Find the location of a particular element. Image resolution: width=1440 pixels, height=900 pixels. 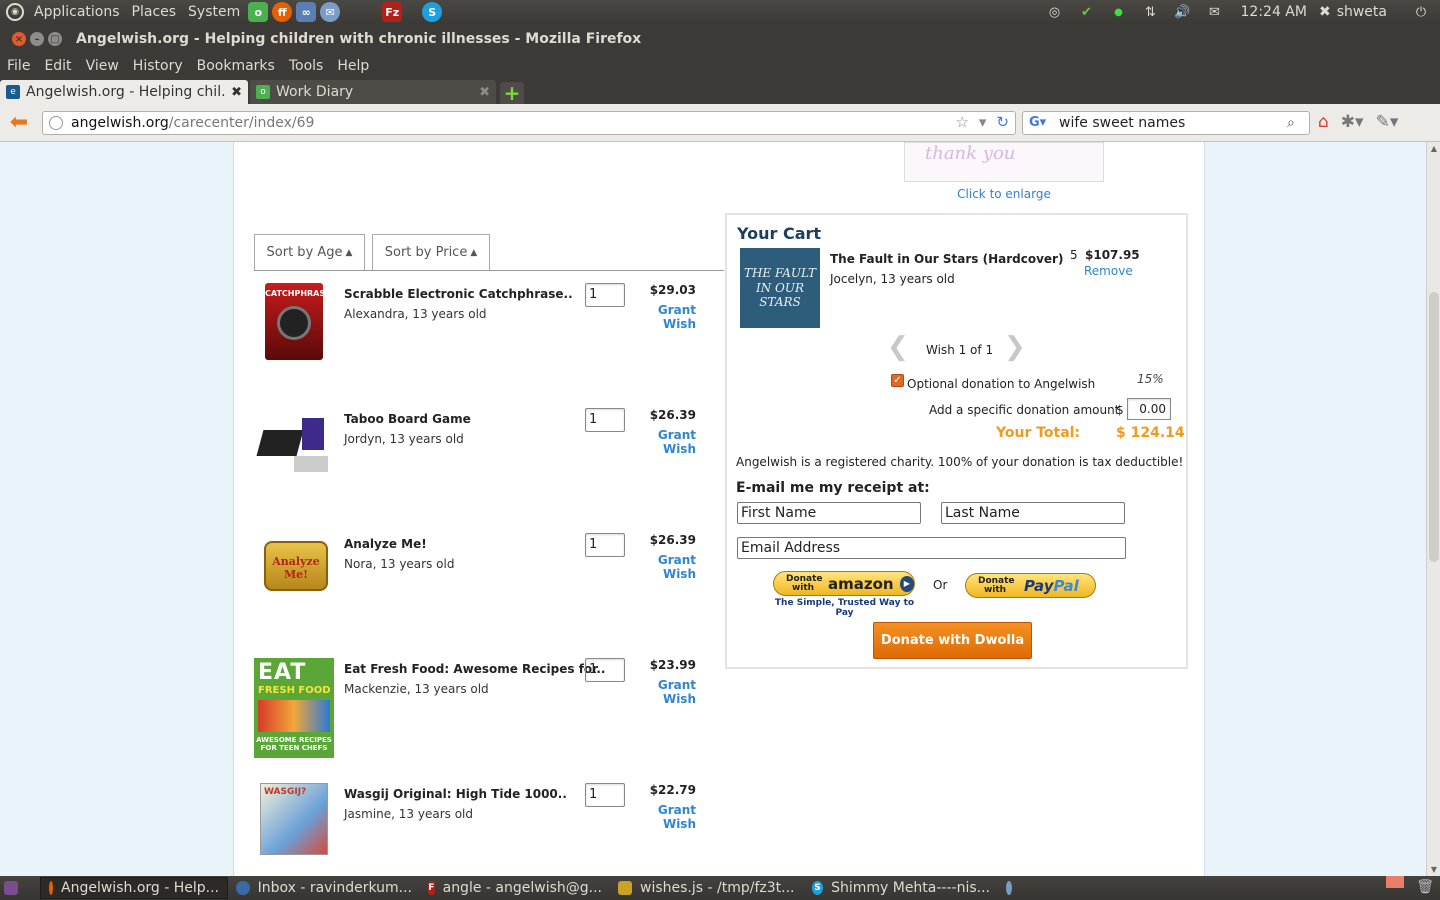

places-menu: Places is located at coordinates (154, 12).